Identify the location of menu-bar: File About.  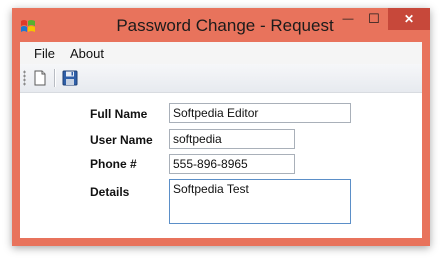
(221, 53).